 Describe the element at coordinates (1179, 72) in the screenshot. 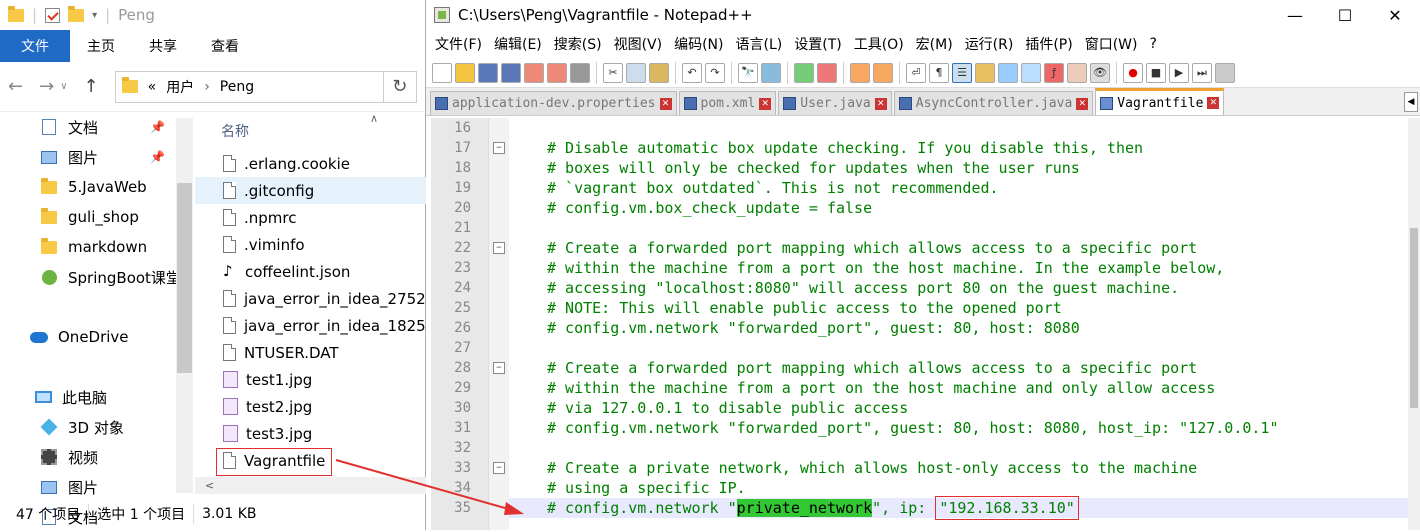

I see `play-macro-icon: ▶` at that location.